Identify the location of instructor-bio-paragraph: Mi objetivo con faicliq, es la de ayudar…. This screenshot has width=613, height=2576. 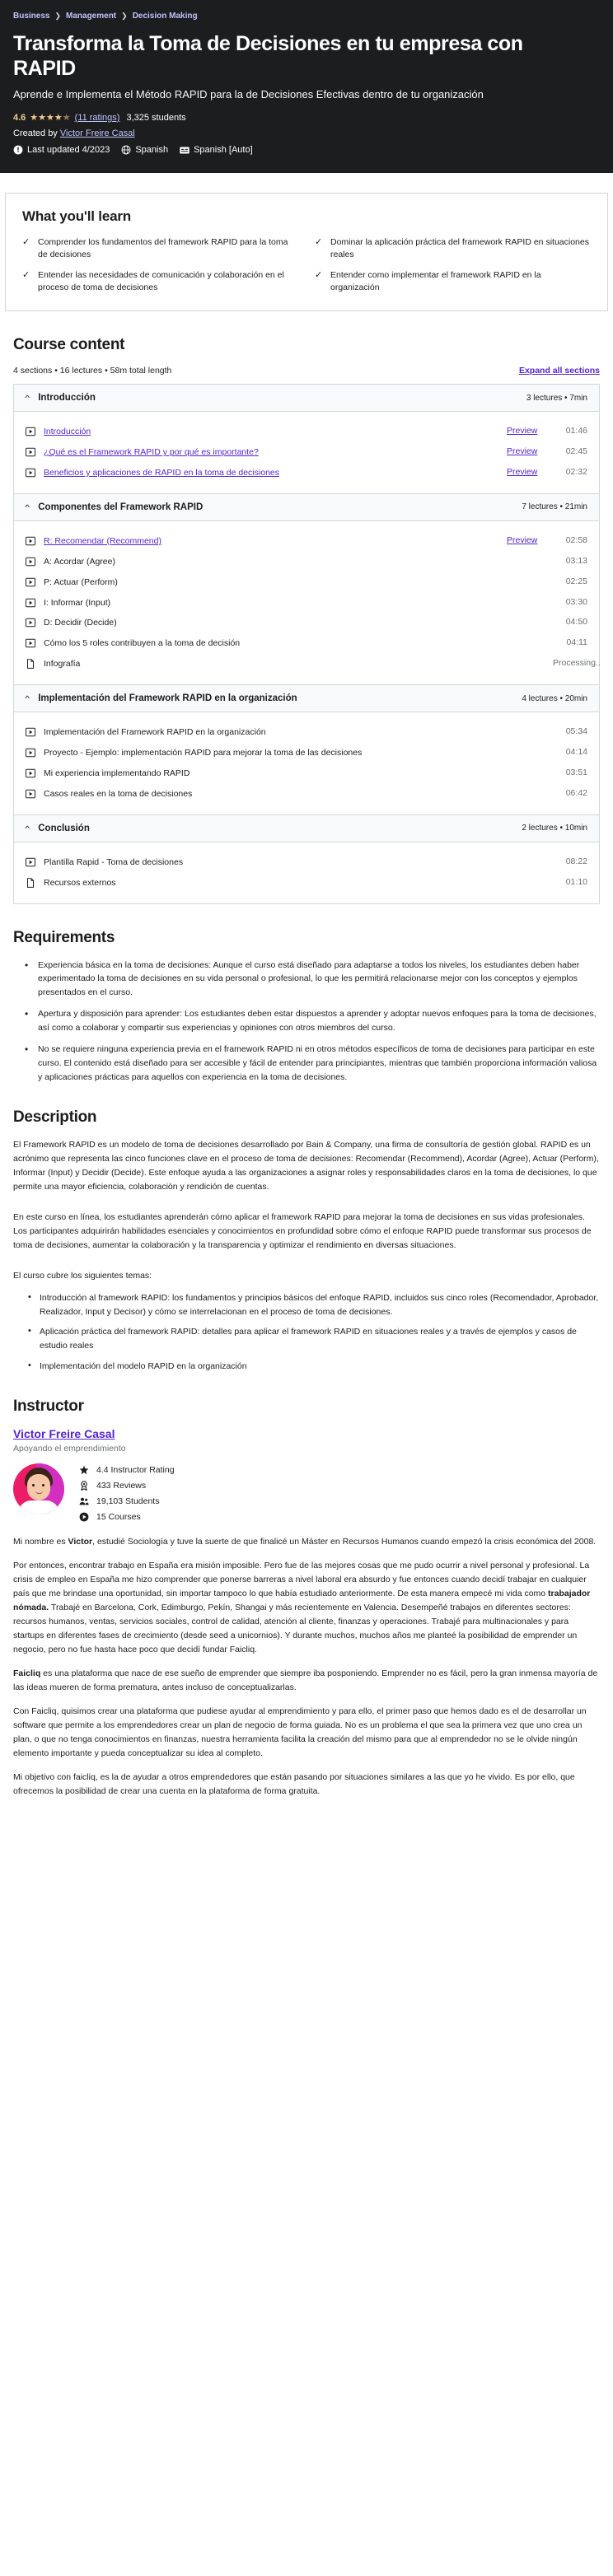
(294, 1784).